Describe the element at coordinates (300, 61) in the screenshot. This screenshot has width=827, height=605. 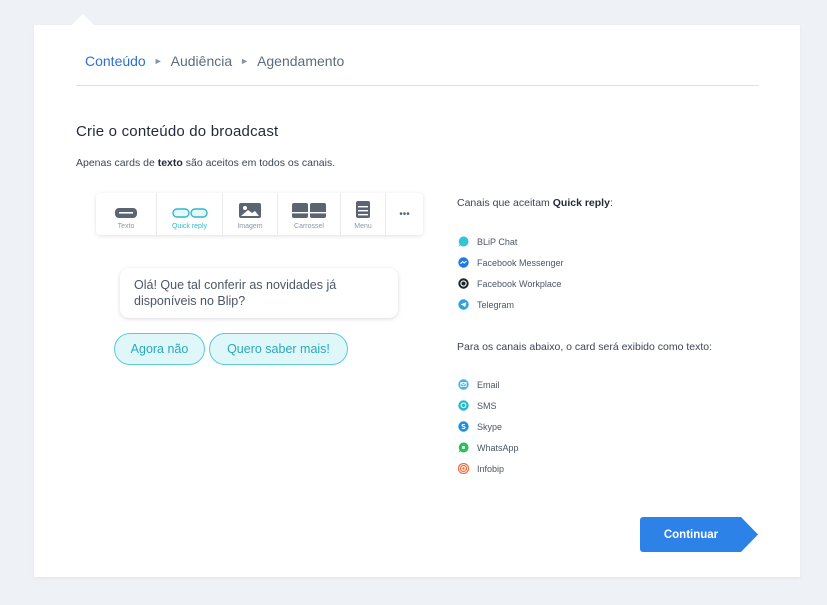
I see `breadcrumb-step-schedule: Agendamento` at that location.